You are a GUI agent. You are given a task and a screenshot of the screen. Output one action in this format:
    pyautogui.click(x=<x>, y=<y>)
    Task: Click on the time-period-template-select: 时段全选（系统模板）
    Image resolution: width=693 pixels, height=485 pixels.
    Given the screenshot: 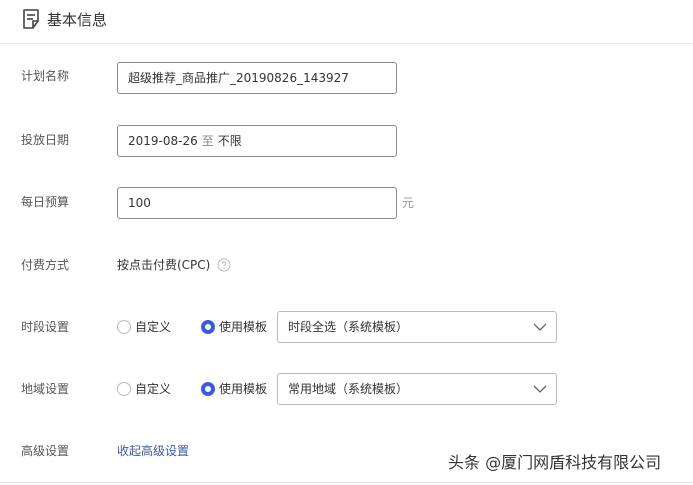 What is the action you would take?
    pyautogui.click(x=417, y=327)
    